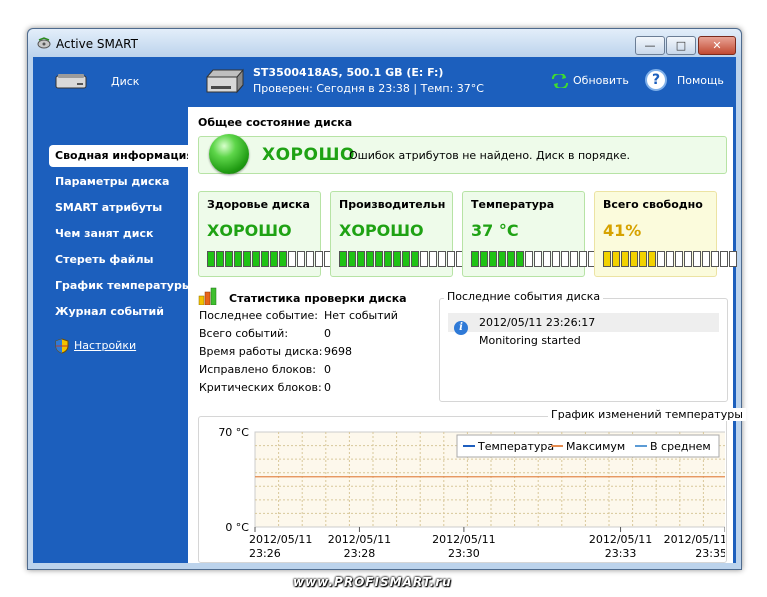 Image resolution: width=767 pixels, height=597 pixels. What do you see at coordinates (258, 204) in the screenshot?
I see `card-title: Здоровье диска` at bounding box center [258, 204].